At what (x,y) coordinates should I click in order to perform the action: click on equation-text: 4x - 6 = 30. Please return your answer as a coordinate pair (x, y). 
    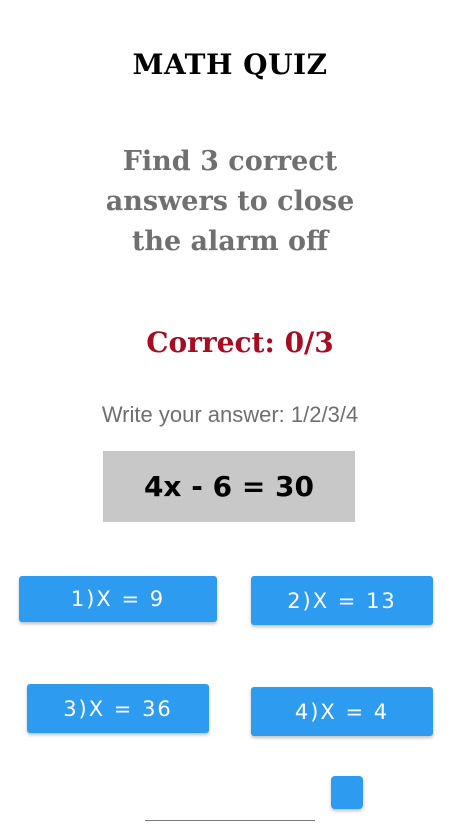
    Looking at the image, I should click on (229, 486).